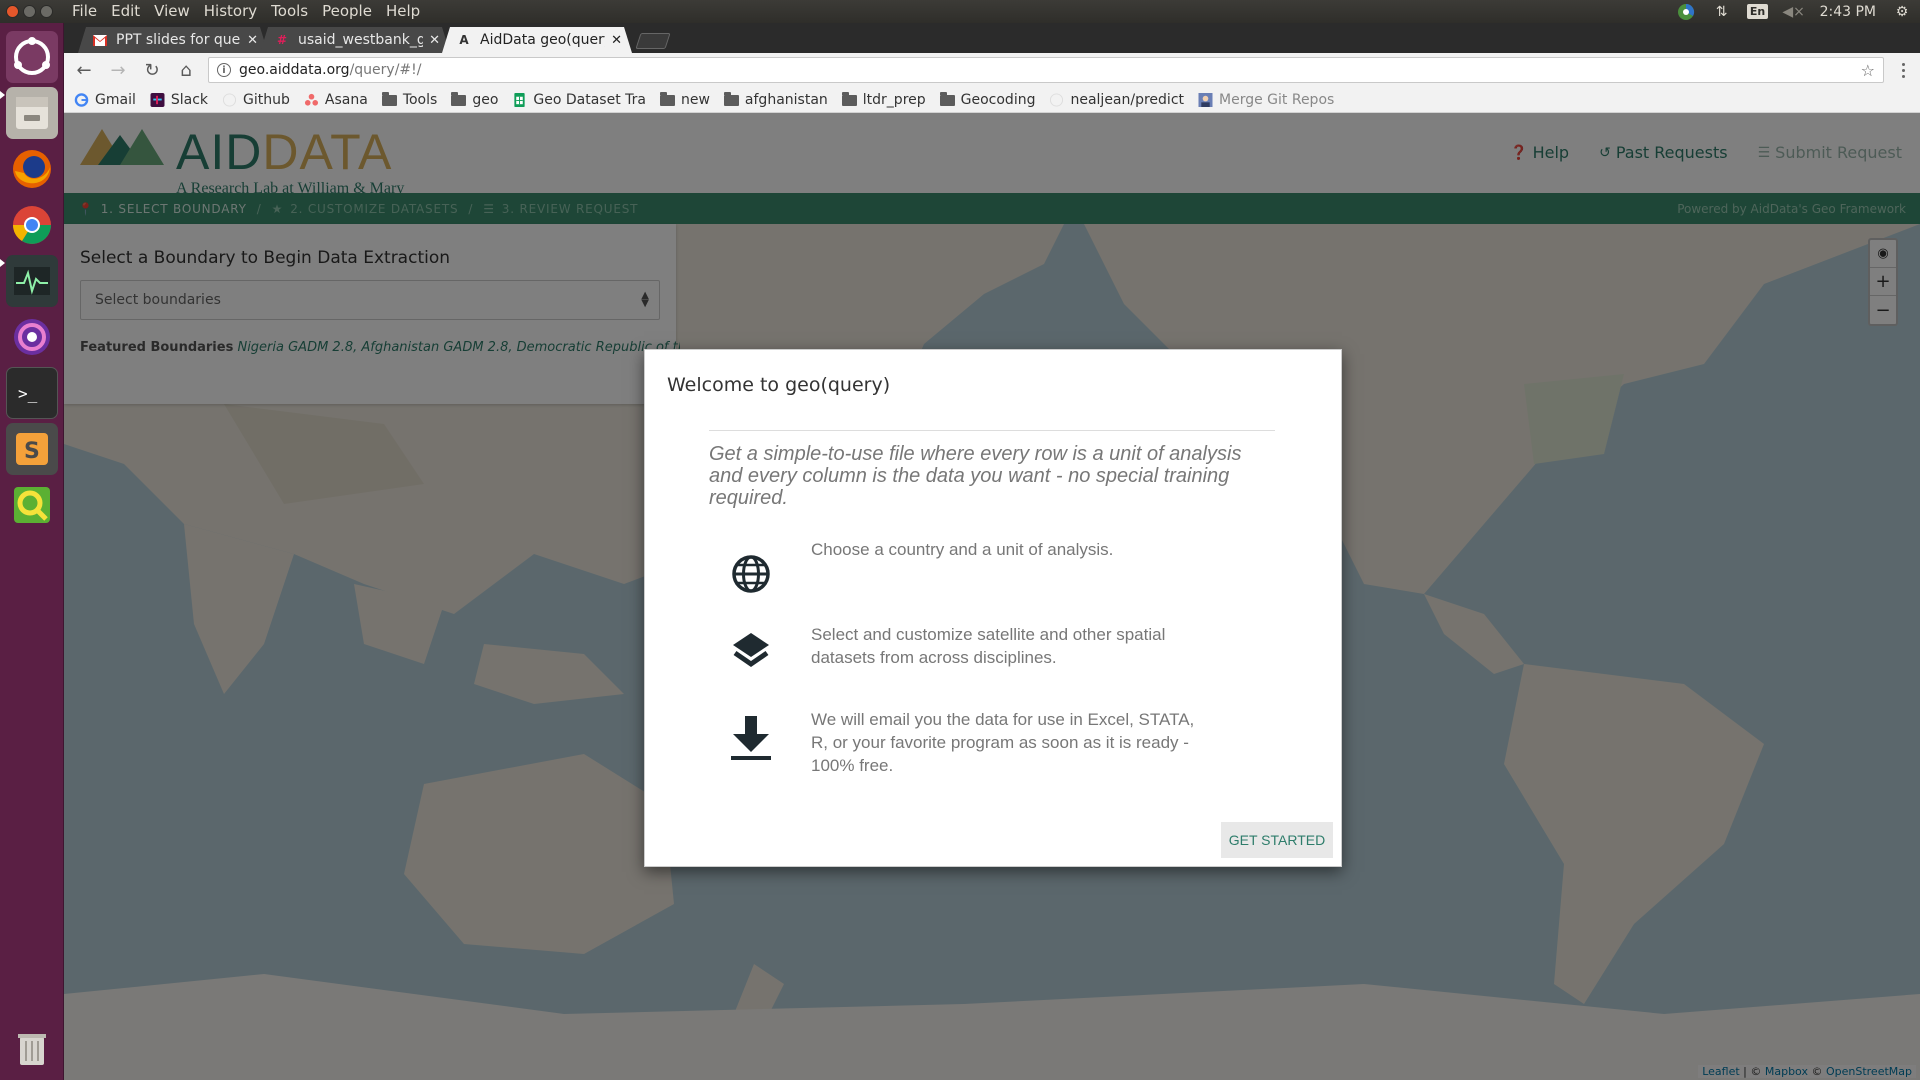 The image size is (1920, 1080). What do you see at coordinates (32, 1049) in the screenshot?
I see `trash-icon` at bounding box center [32, 1049].